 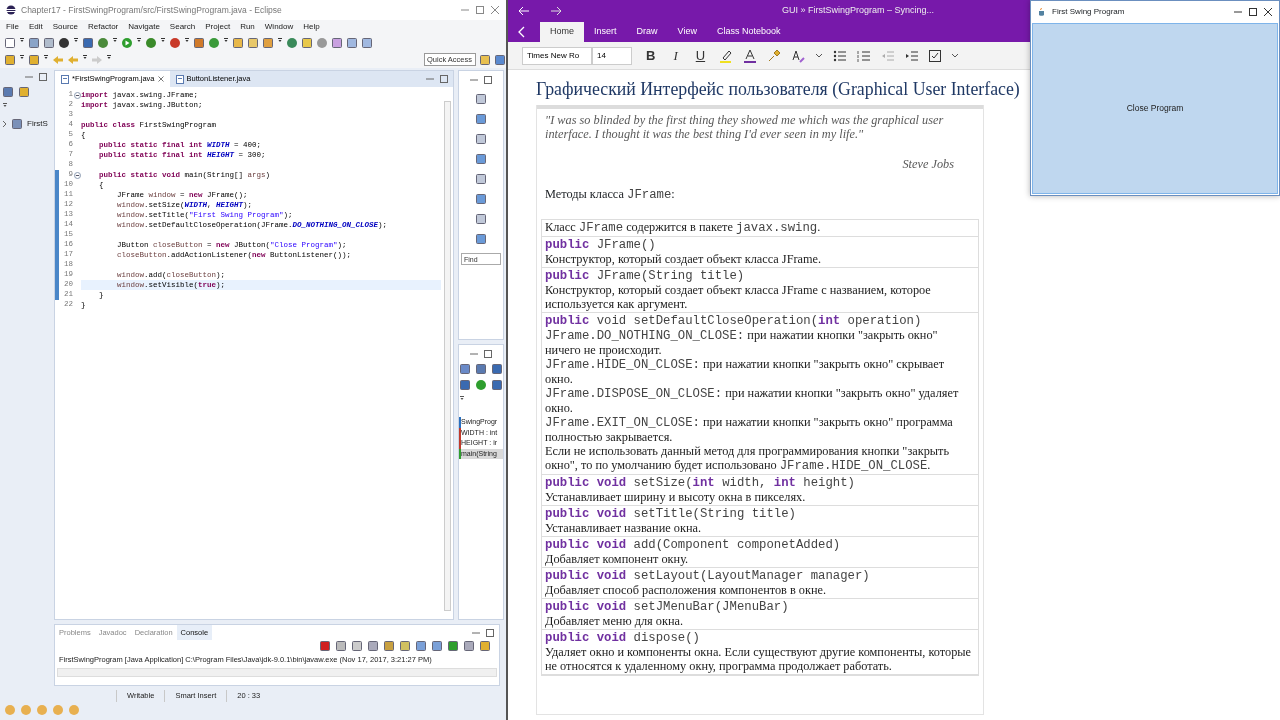 What do you see at coordinates (65, 27) in the screenshot?
I see `menu-item: Source` at bounding box center [65, 27].